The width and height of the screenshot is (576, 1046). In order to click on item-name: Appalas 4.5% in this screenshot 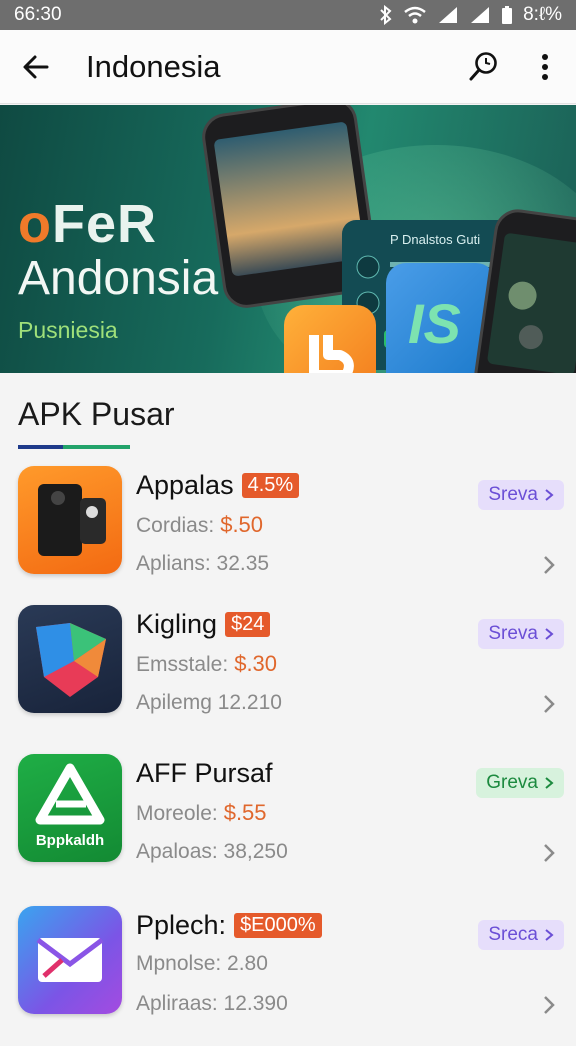, I will do `click(218, 485)`.